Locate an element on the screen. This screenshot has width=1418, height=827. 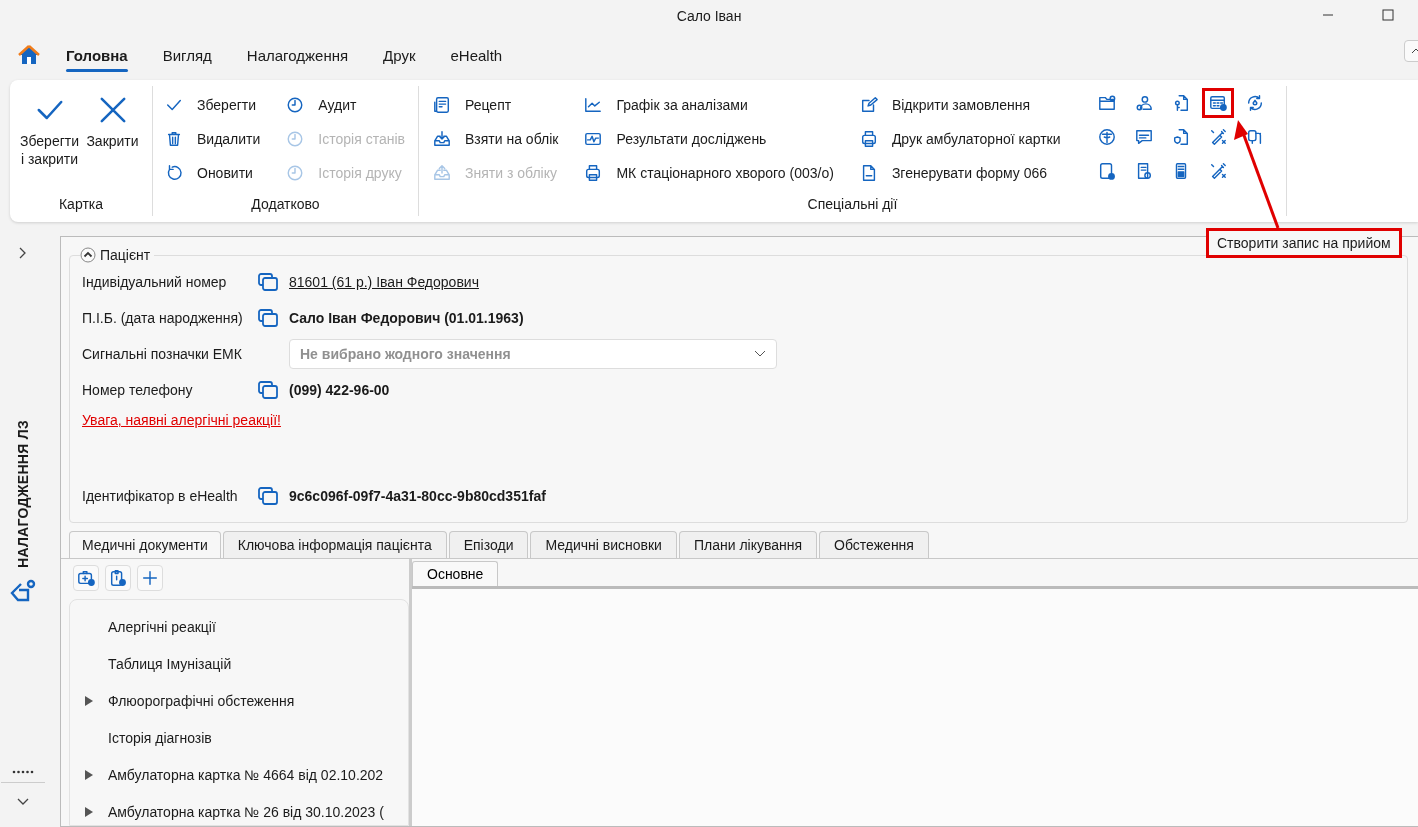
tree-item: Флюорографічні обстеження is located at coordinates (201, 700).